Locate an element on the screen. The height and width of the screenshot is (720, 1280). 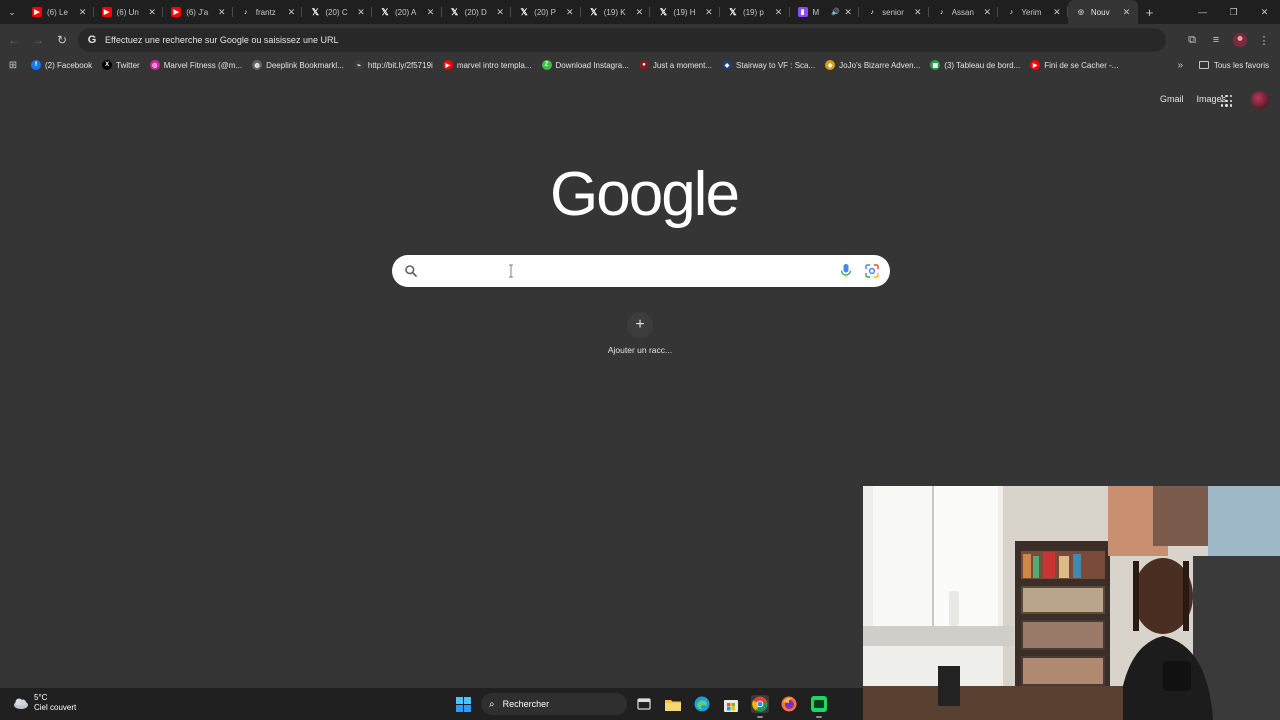
google-search-box is located at coordinates (641, 271).